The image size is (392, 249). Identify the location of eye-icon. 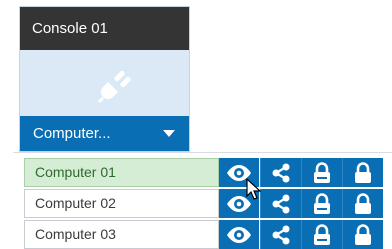
(239, 234).